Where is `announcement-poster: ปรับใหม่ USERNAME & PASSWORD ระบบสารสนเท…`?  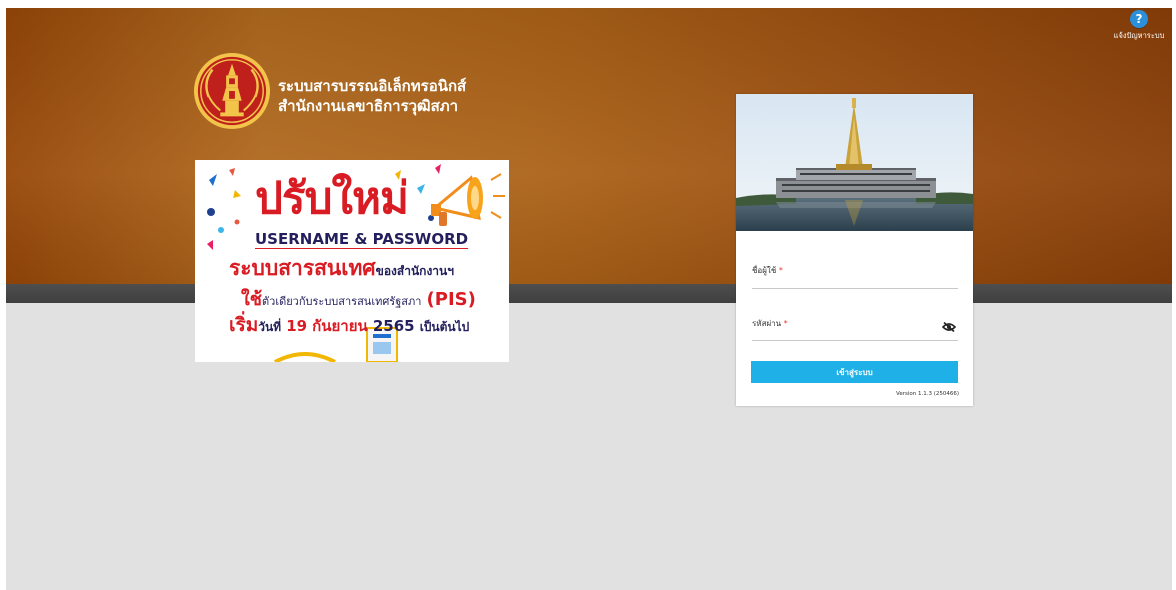 announcement-poster: ปรับใหม่ USERNAME & PASSWORD ระบบสารสนเท… is located at coordinates (352, 261).